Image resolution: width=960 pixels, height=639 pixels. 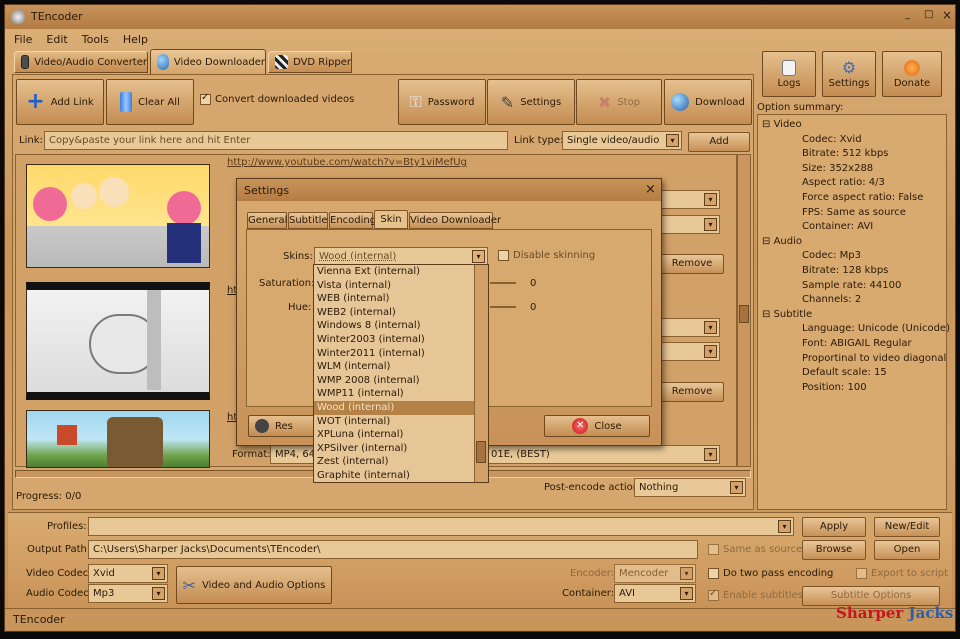 I want to click on menu-file: File, so click(x=23, y=41).